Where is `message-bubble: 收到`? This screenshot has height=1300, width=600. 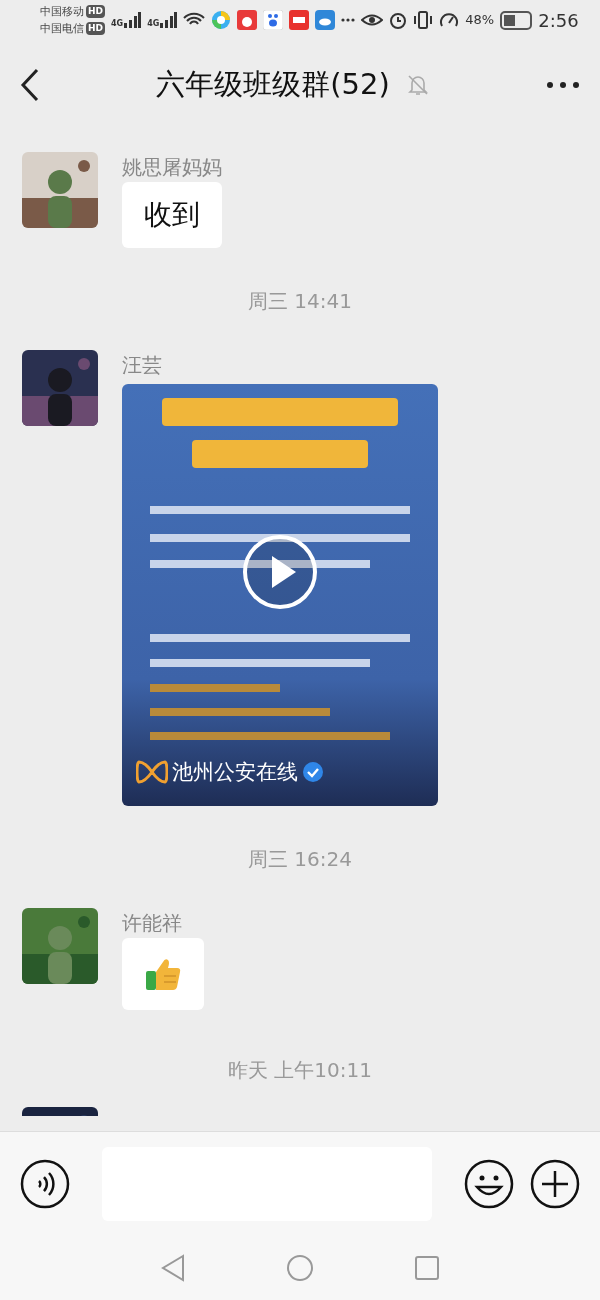
message-bubble: 收到 is located at coordinates (172, 215).